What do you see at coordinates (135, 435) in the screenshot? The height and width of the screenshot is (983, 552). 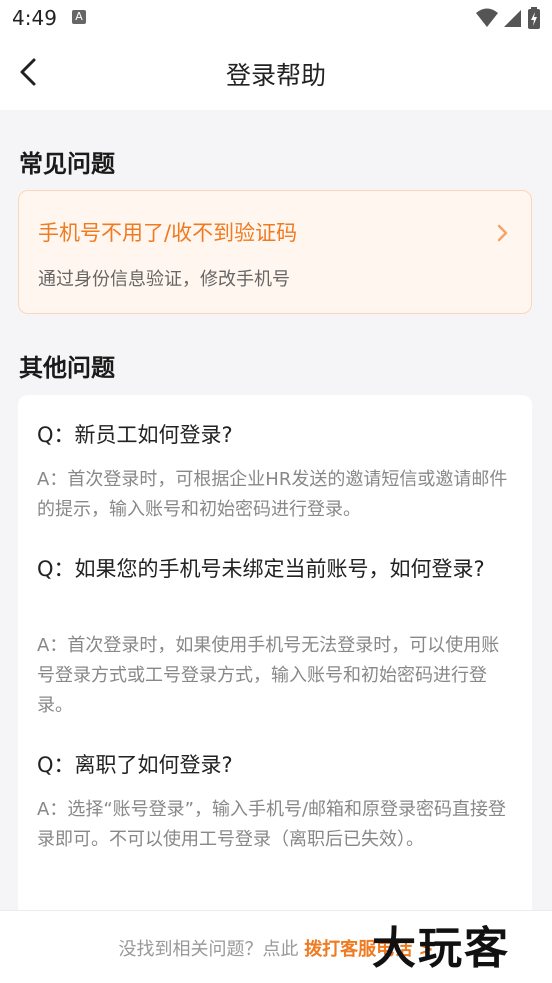 I see `question-1: Q：新员工如何登录?` at bounding box center [135, 435].